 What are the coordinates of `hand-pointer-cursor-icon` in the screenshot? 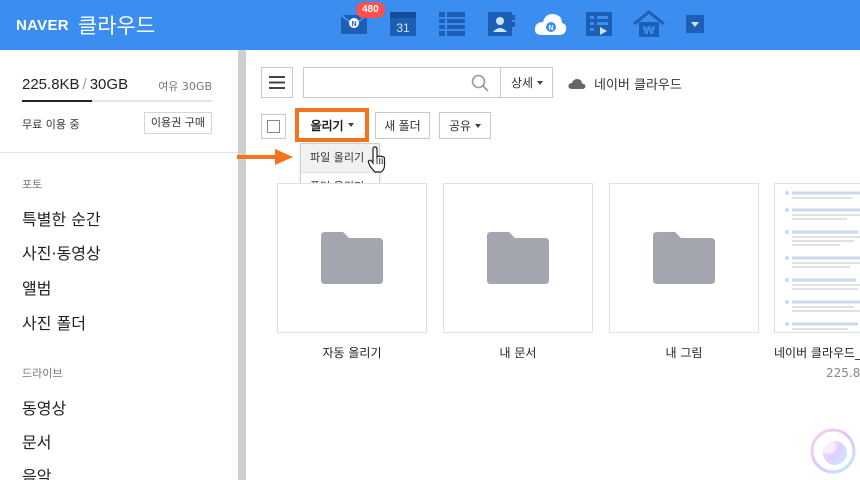 It's located at (376, 159).